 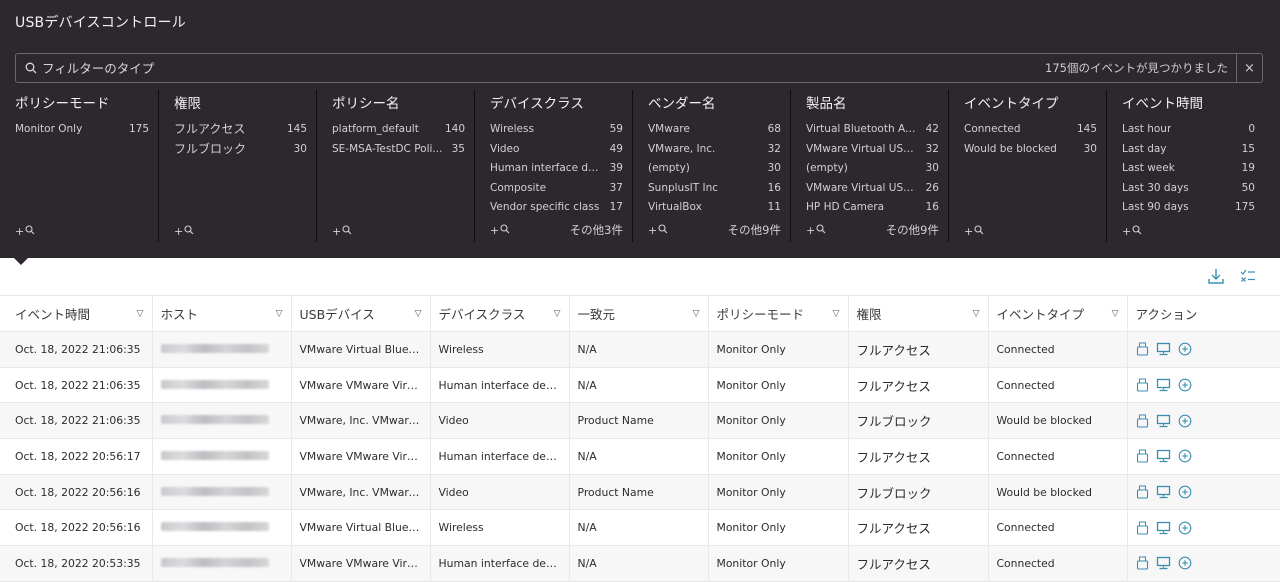 I want to click on facet-option: Human interface dev... 39, so click(x=556, y=169).